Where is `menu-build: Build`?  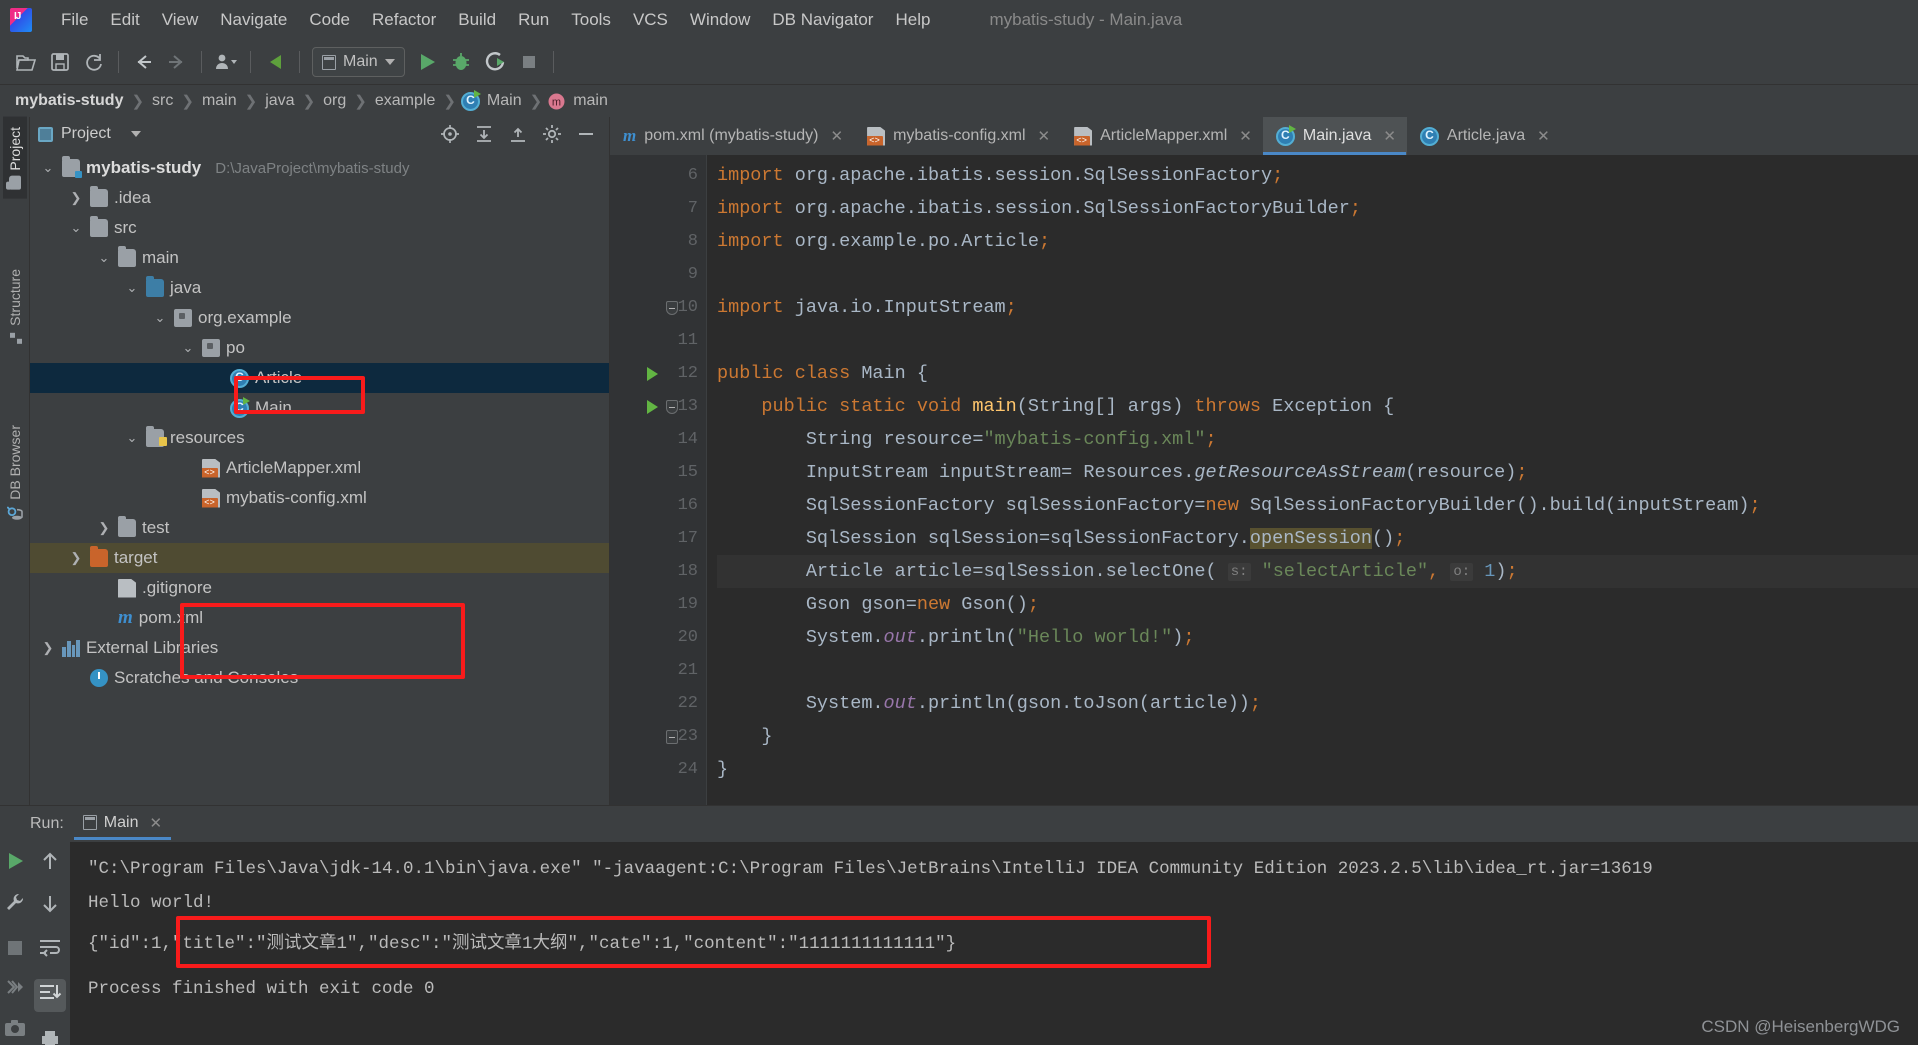
menu-build: Build is located at coordinates (477, 20).